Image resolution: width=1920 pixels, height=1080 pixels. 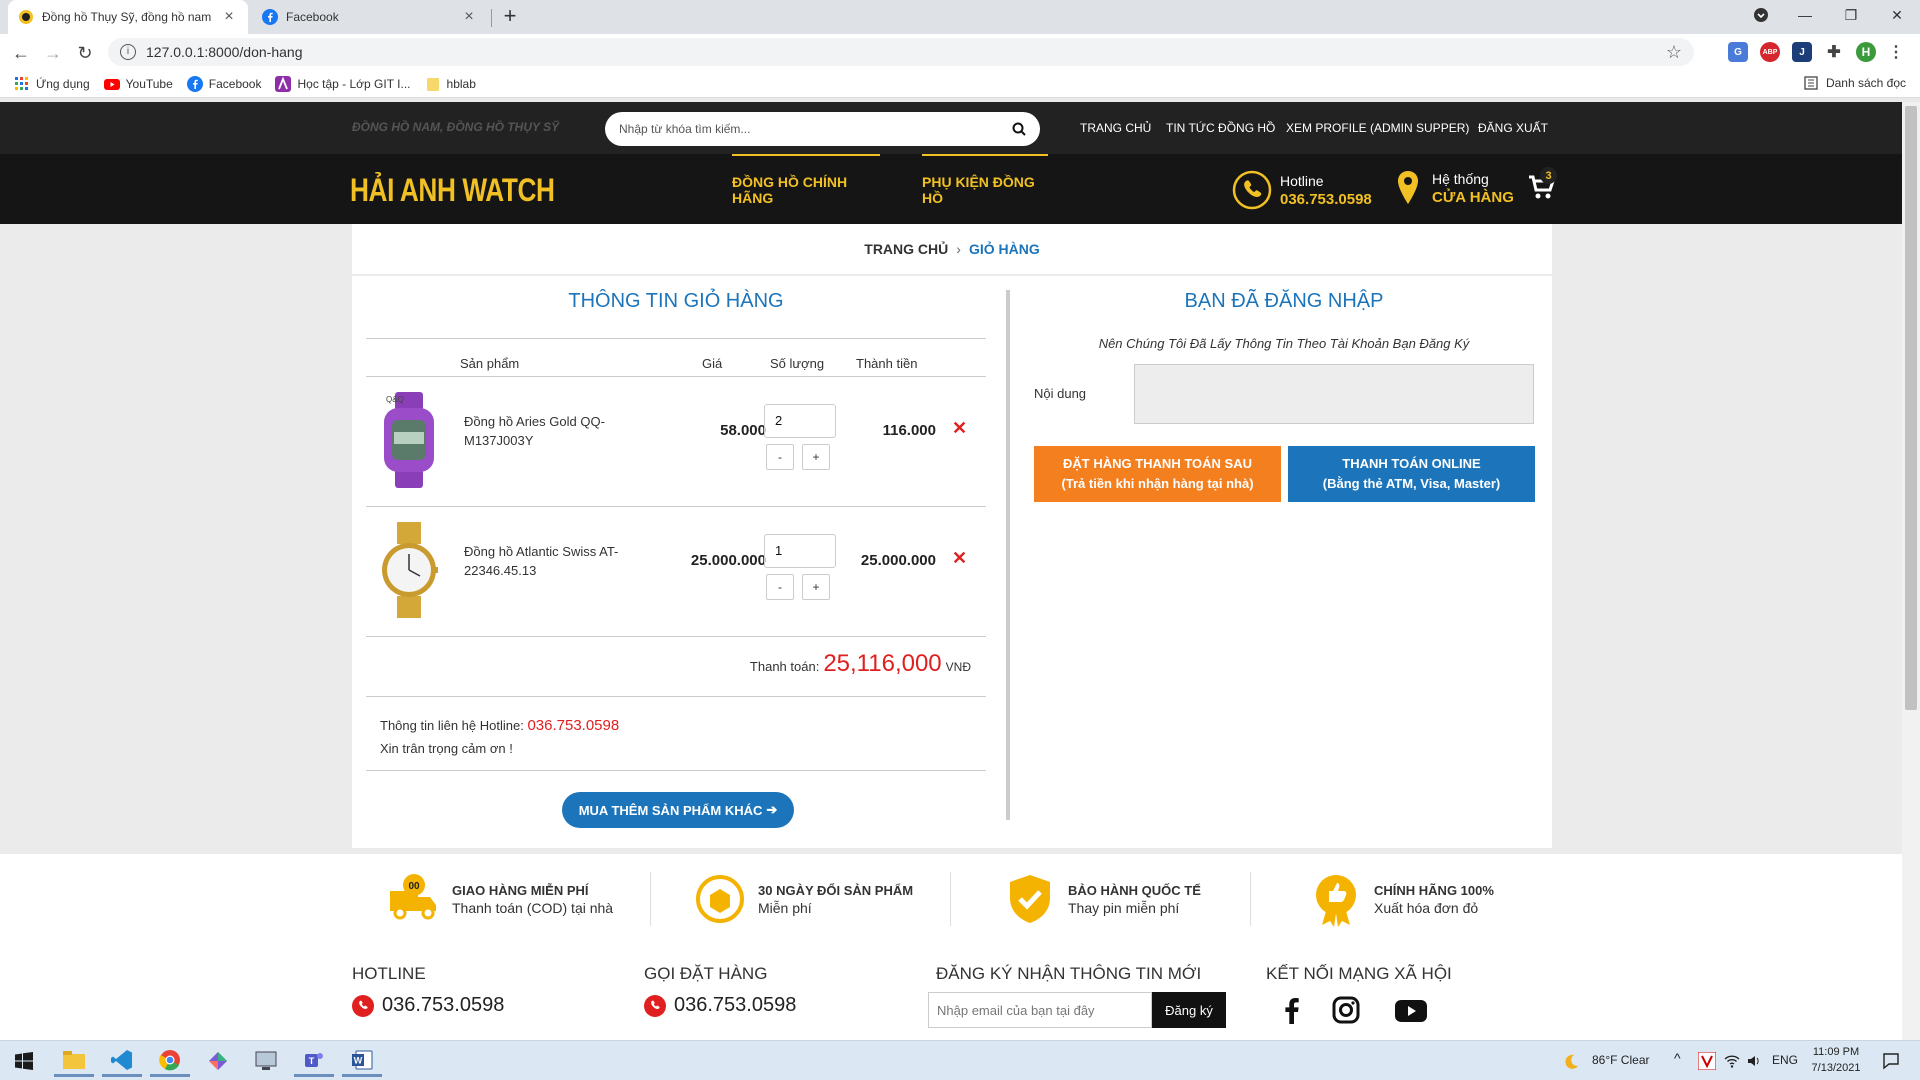 I want to click on profile-avatar: H, so click(x=1866, y=52).